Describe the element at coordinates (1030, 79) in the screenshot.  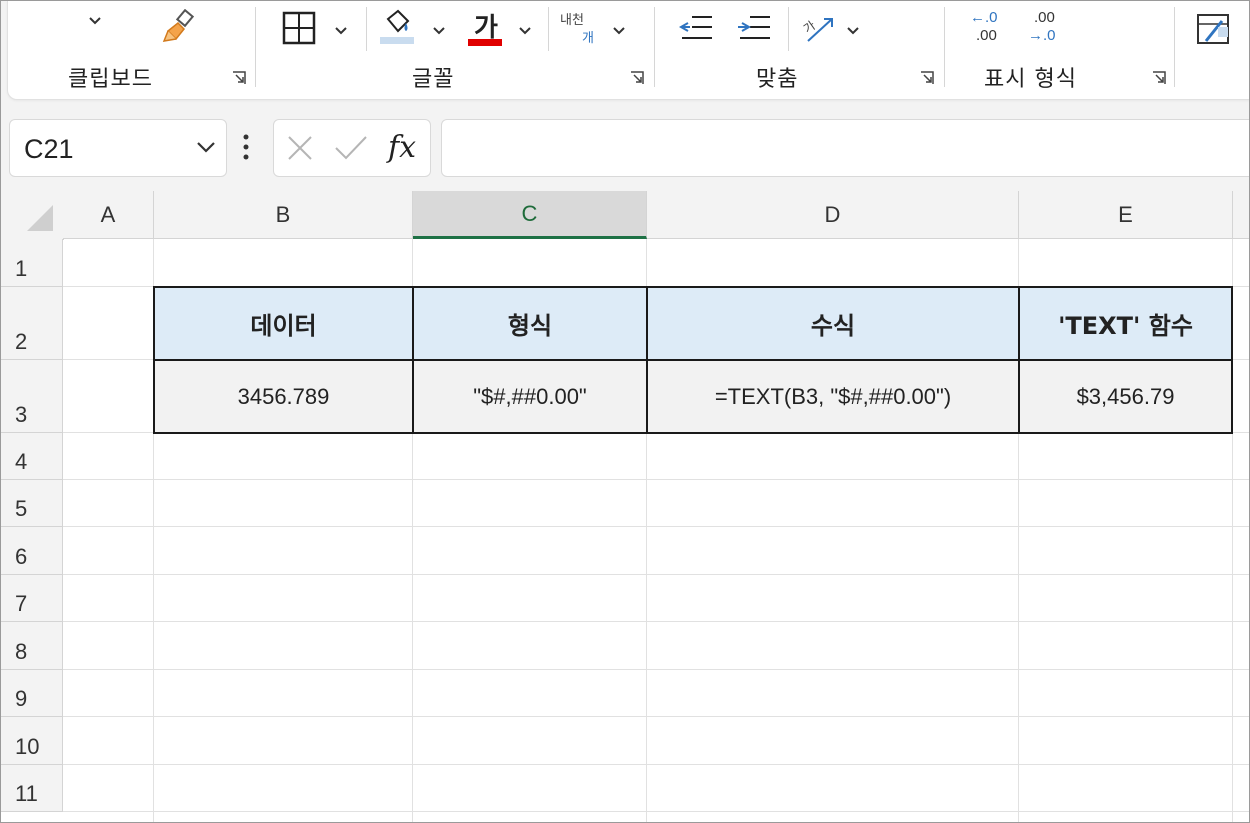
I see `group-label-number: 표시 형식` at that location.